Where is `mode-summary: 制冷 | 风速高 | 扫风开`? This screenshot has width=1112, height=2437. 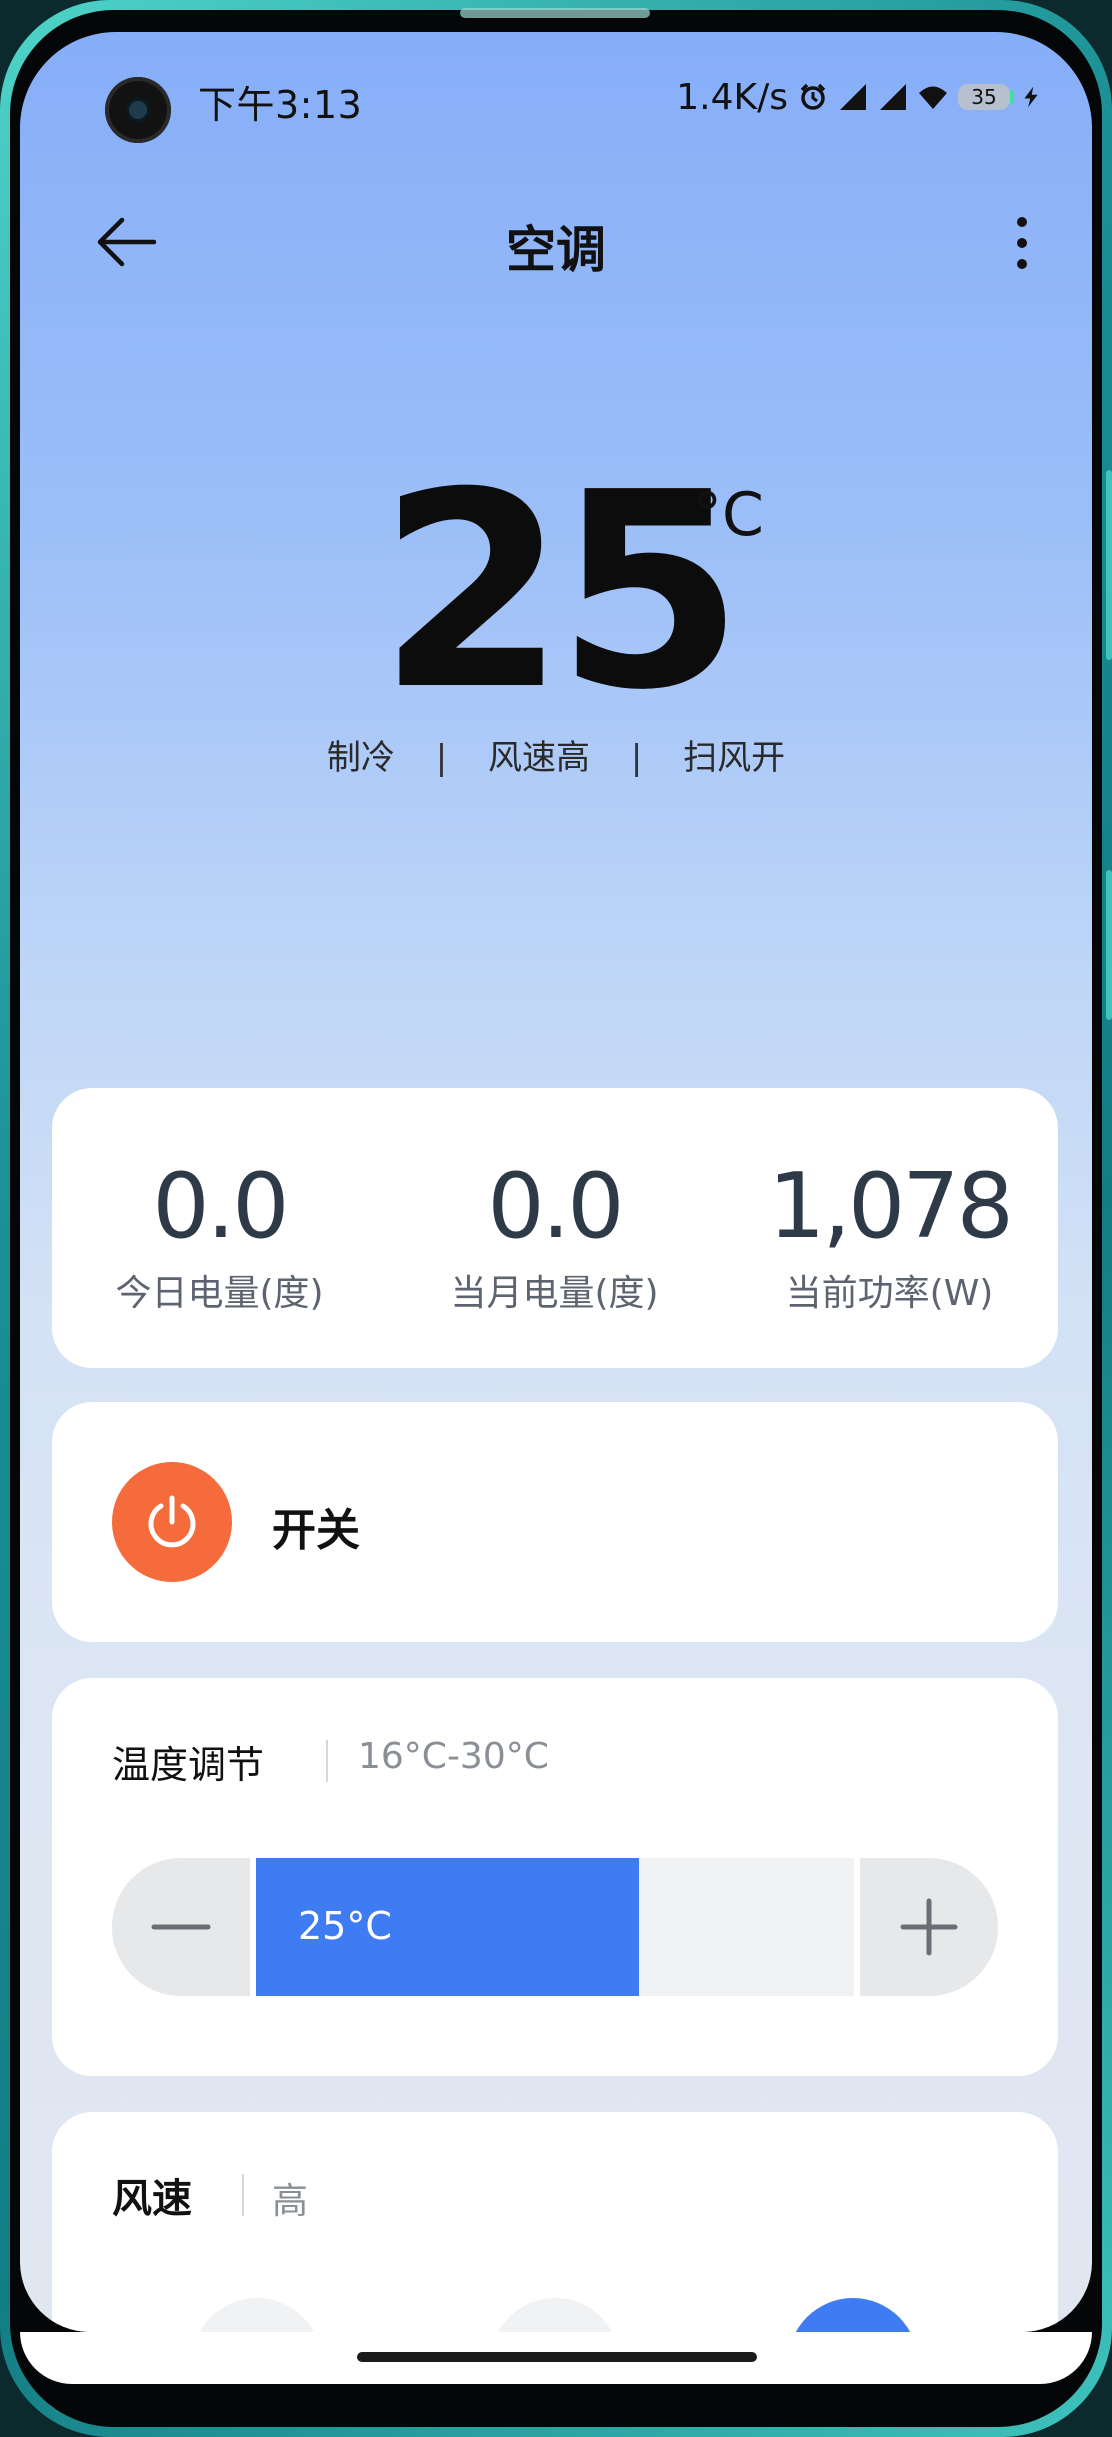
mode-summary: 制冷 | 风速高 | 扫风开 is located at coordinates (556, 754).